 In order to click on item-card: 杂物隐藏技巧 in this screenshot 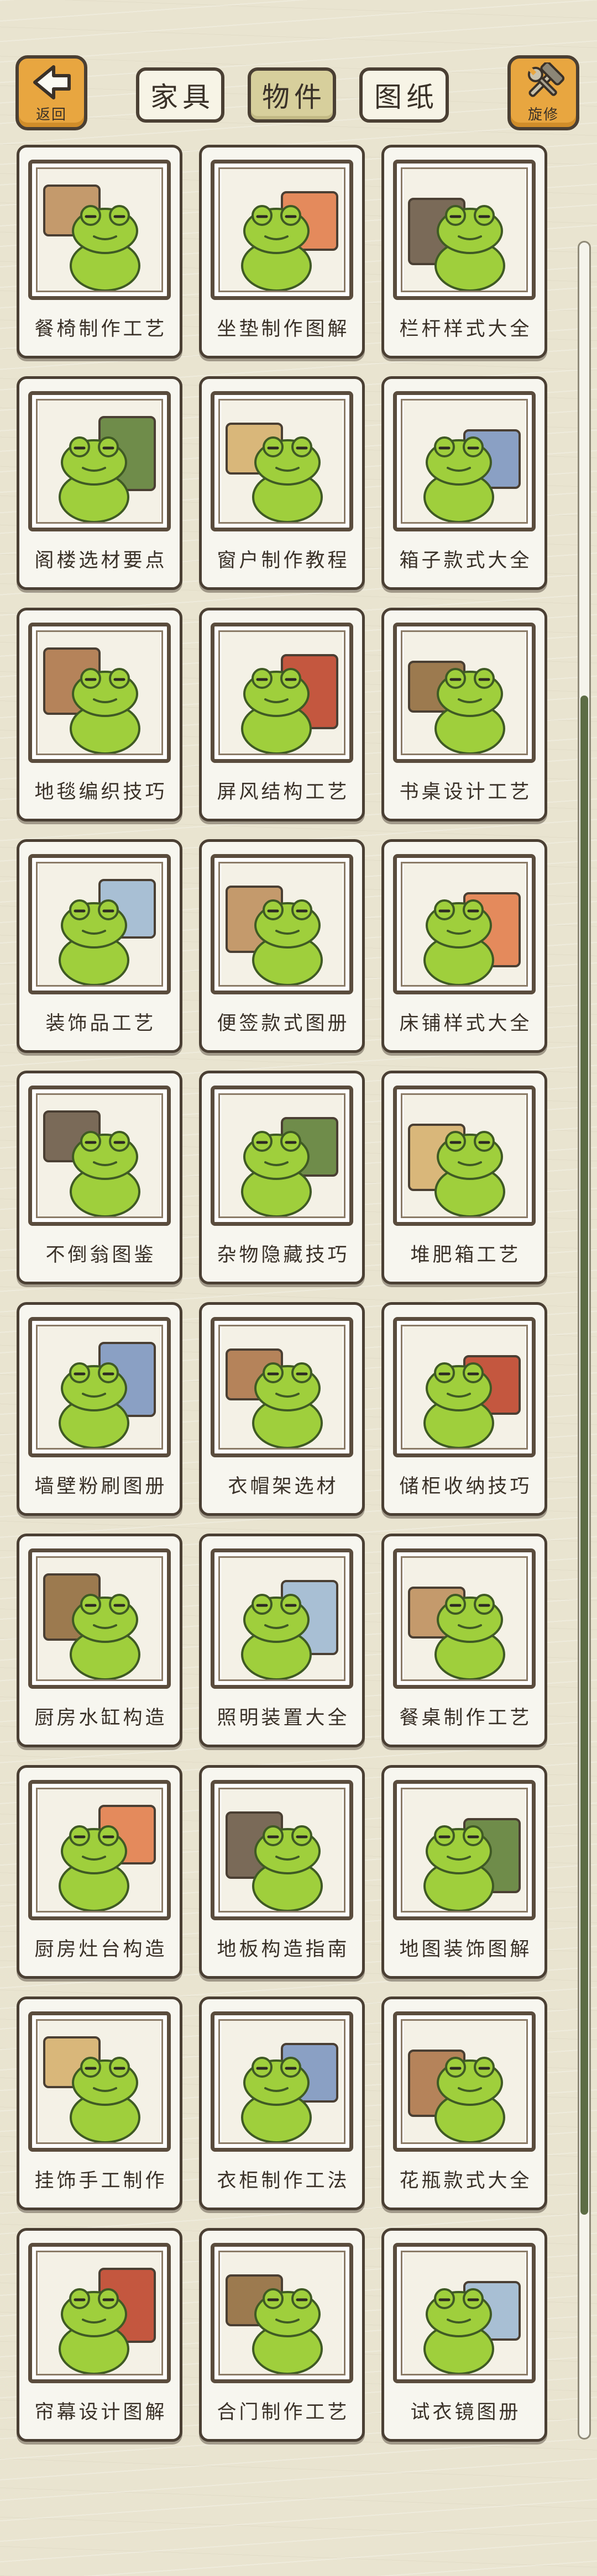, I will do `click(282, 1177)`.